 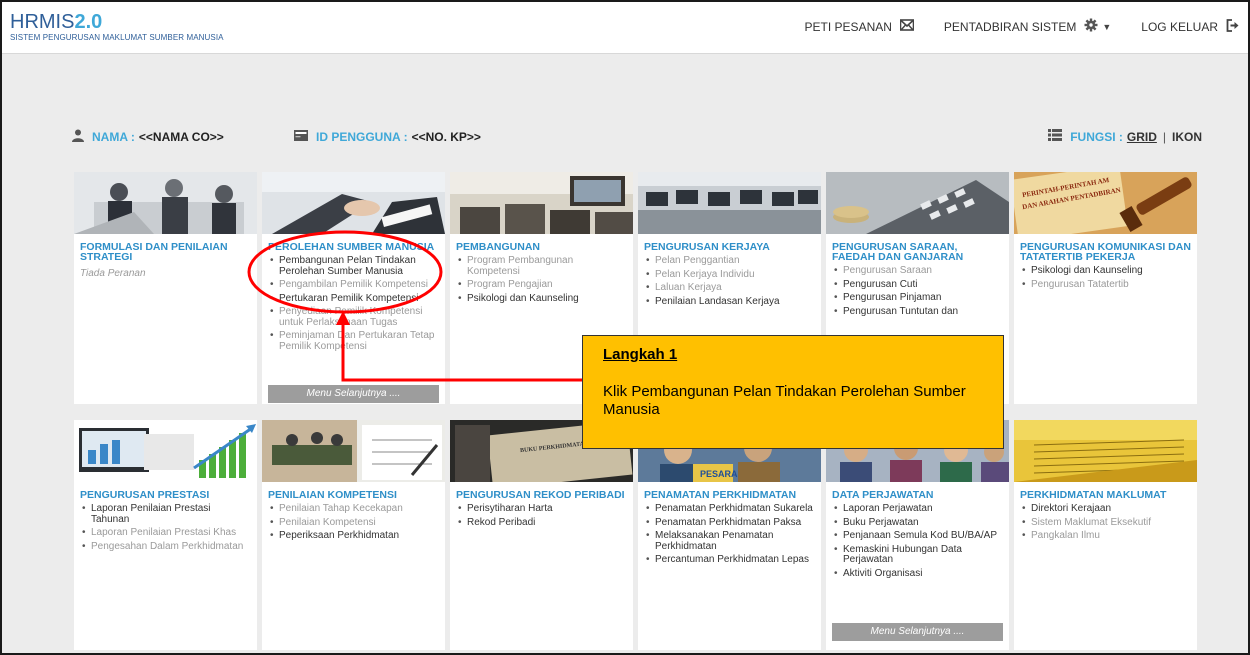 I want to click on pointer-arrow-line, so click(x=461, y=353).